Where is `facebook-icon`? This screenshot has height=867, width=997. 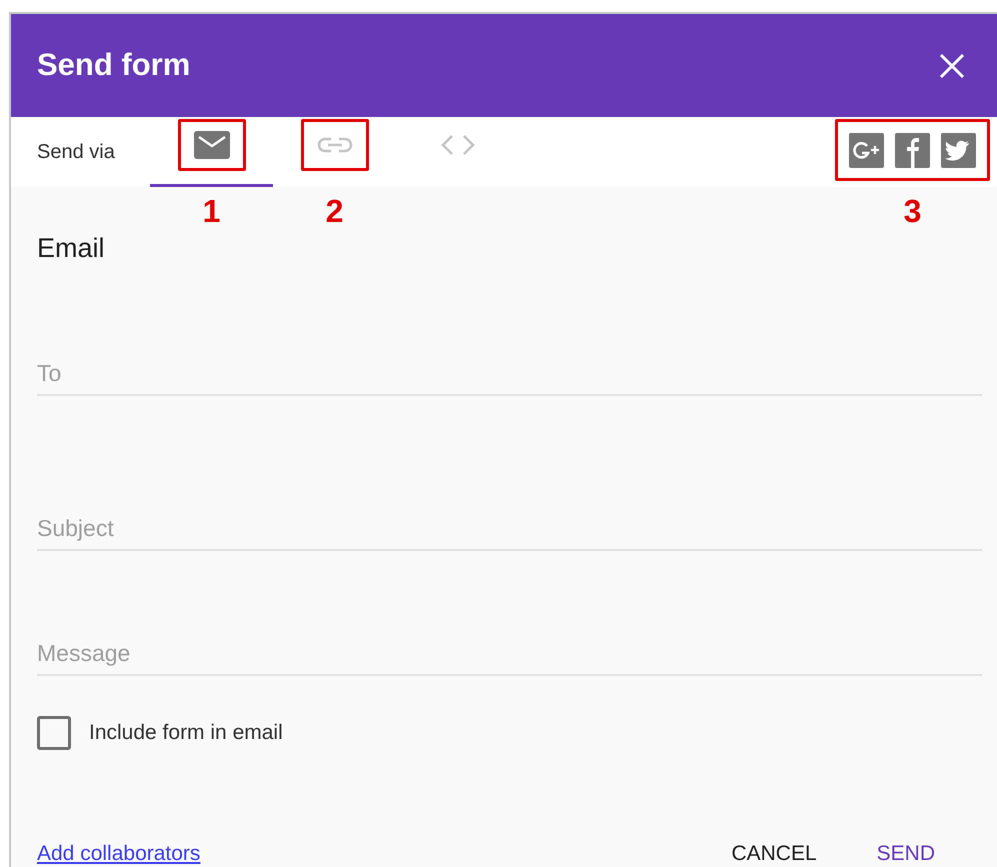 facebook-icon is located at coordinates (912, 150).